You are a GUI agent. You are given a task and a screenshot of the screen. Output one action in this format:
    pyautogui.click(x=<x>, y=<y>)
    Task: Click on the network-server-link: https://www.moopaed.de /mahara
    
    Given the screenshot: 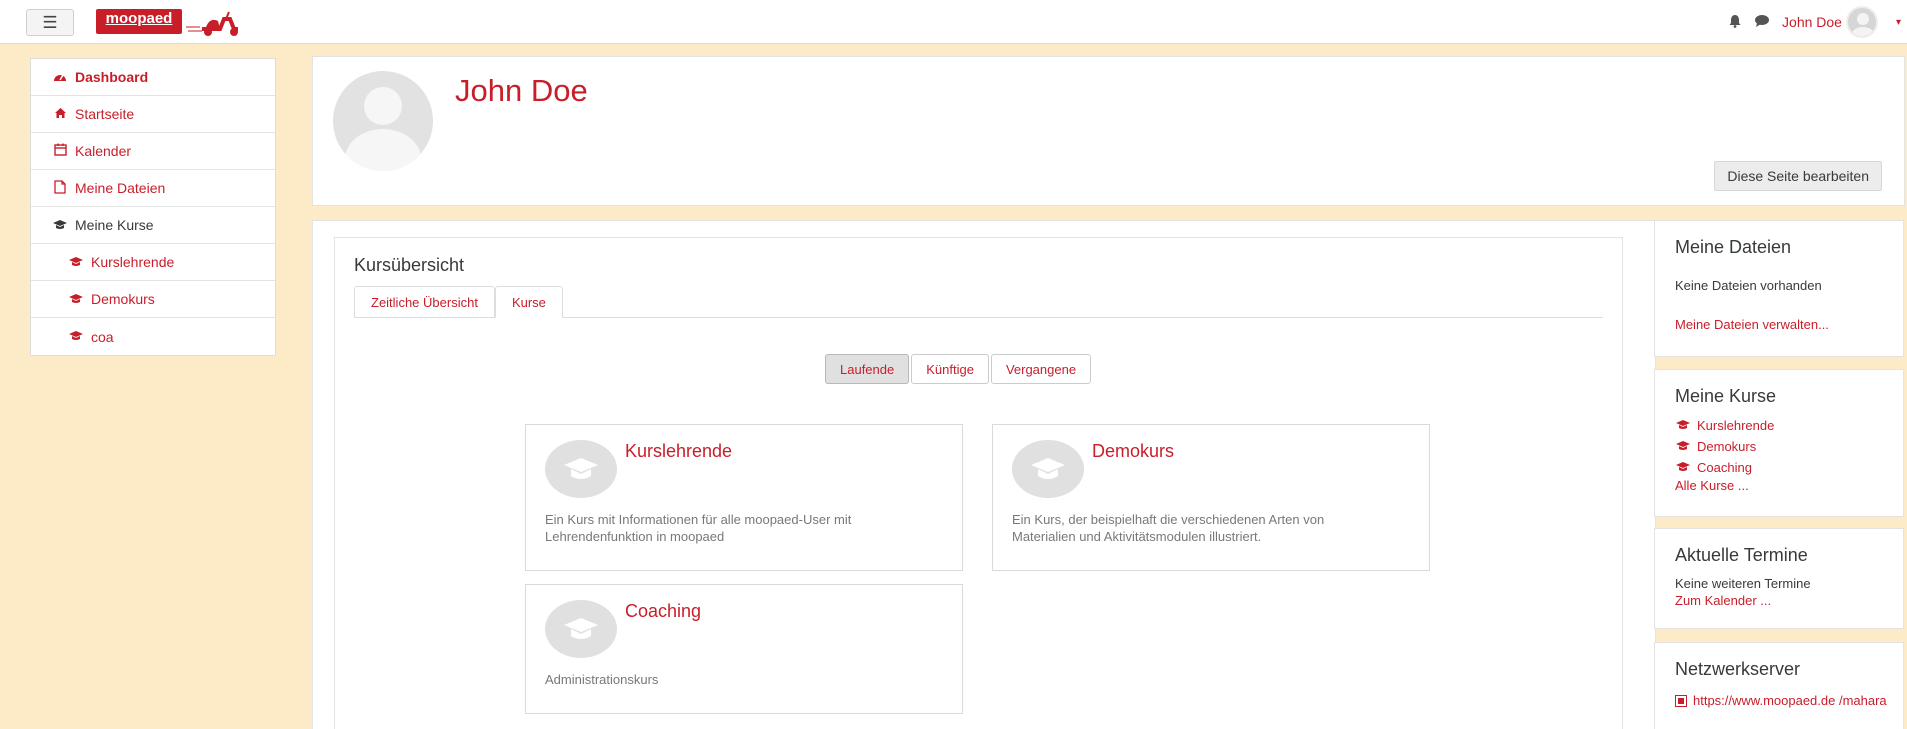 What is the action you would take?
    pyautogui.click(x=1793, y=700)
    